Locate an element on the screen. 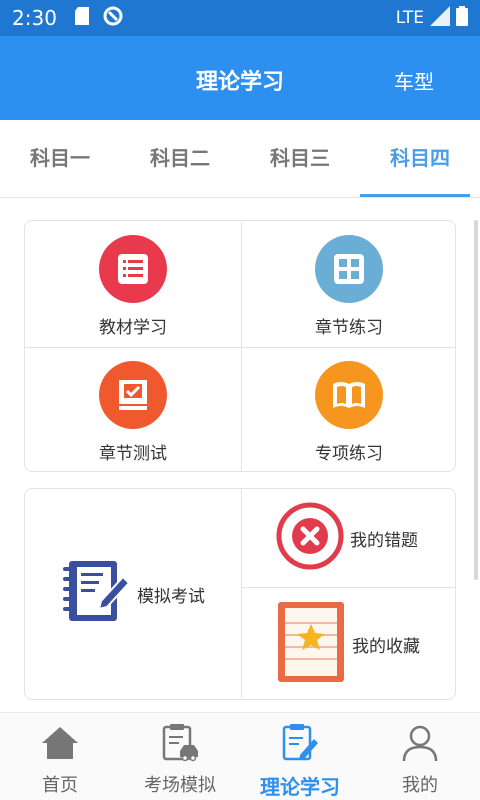  mock-exam-label: 模拟考试 is located at coordinates (171, 596).